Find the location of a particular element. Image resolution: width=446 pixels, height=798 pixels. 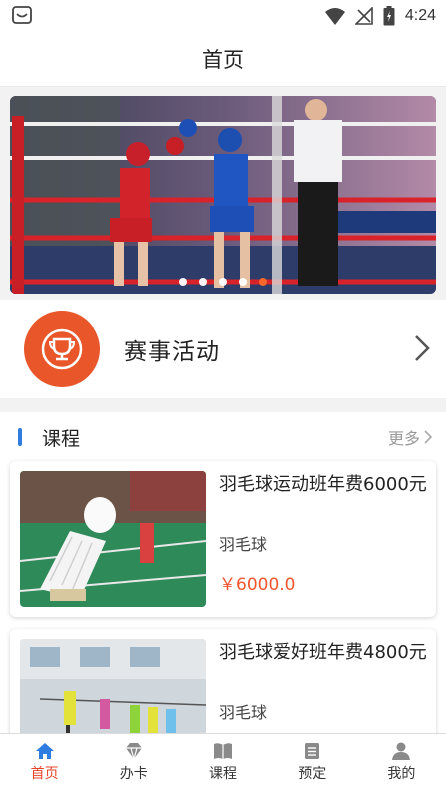

bottom-tab-bar: 首页 办卡 课程 预定 我的 is located at coordinates (223, 765).